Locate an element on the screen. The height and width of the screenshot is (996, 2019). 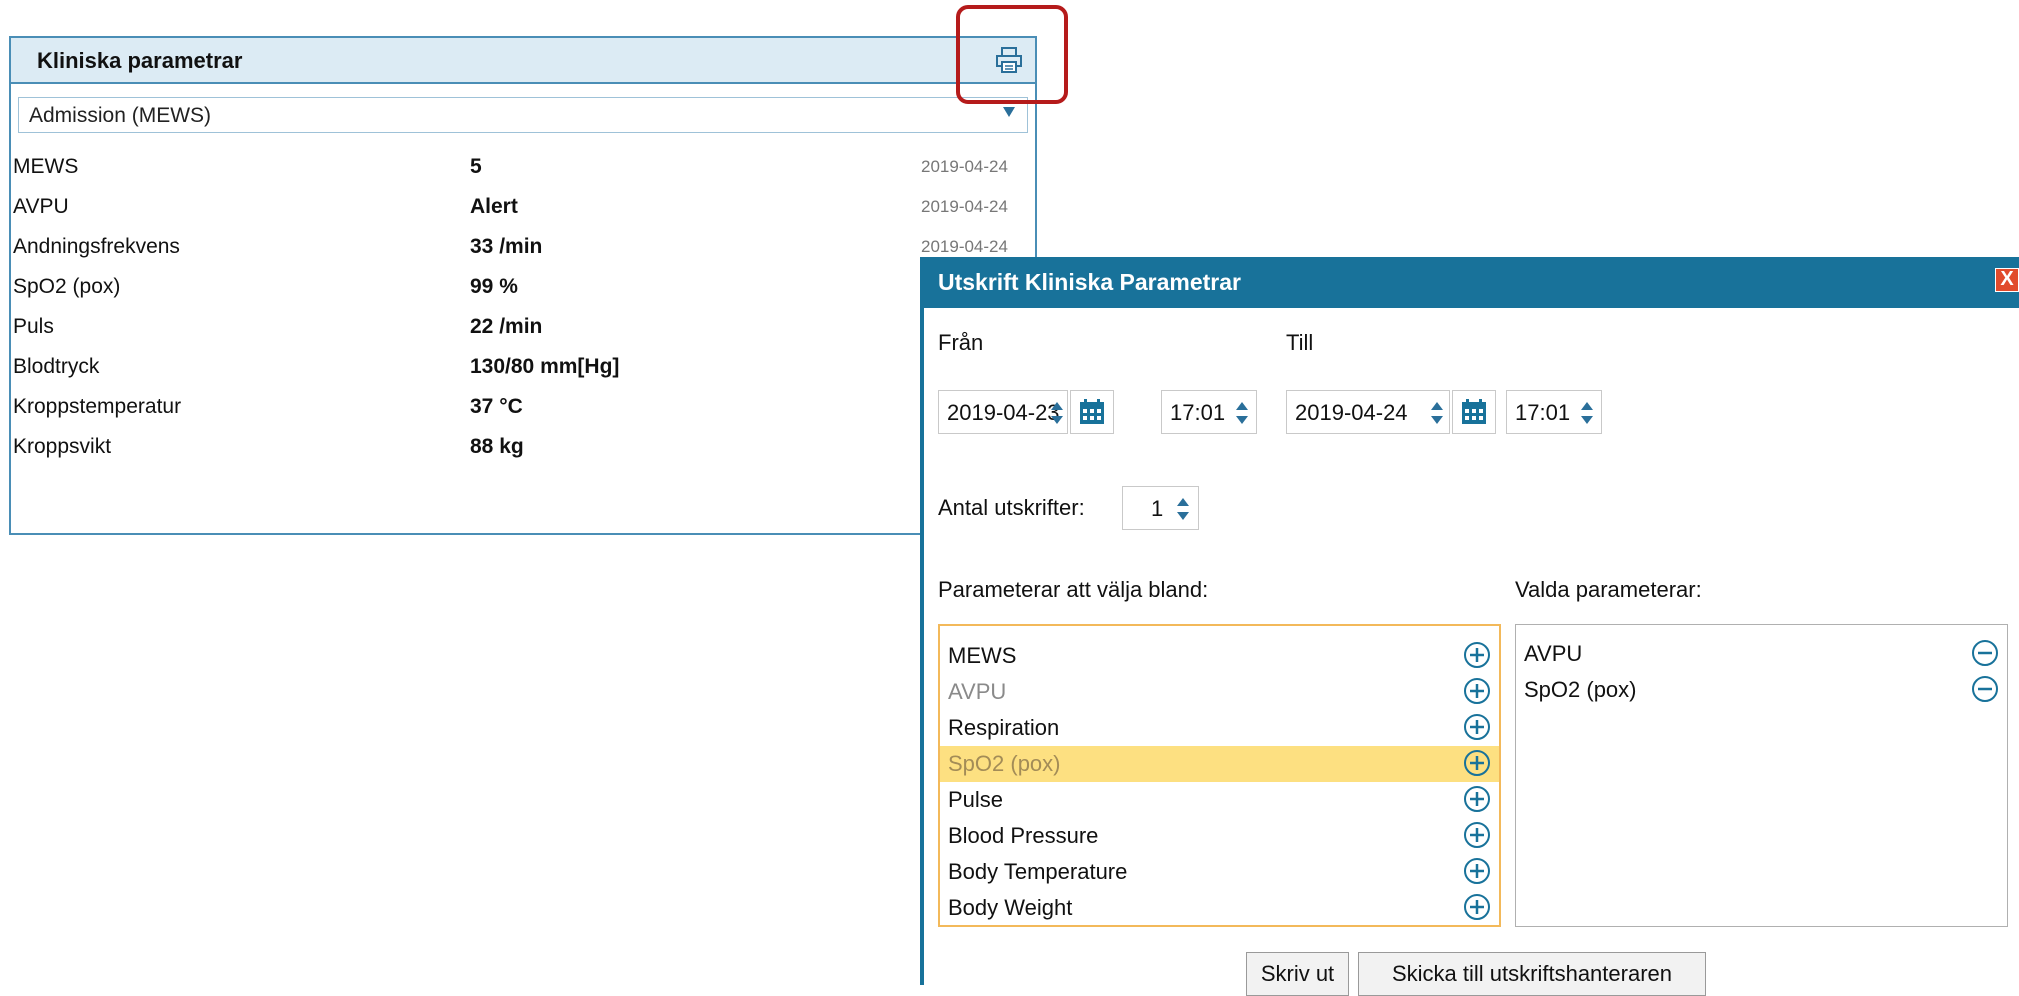
close-button: X is located at coordinates (2007, 280).